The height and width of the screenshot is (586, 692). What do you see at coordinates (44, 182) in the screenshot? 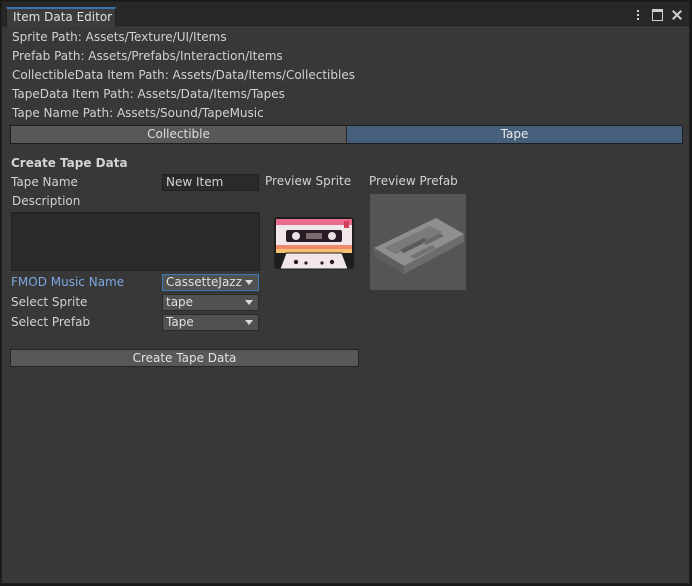
I see `tape-name-label: Tape Name` at bounding box center [44, 182].